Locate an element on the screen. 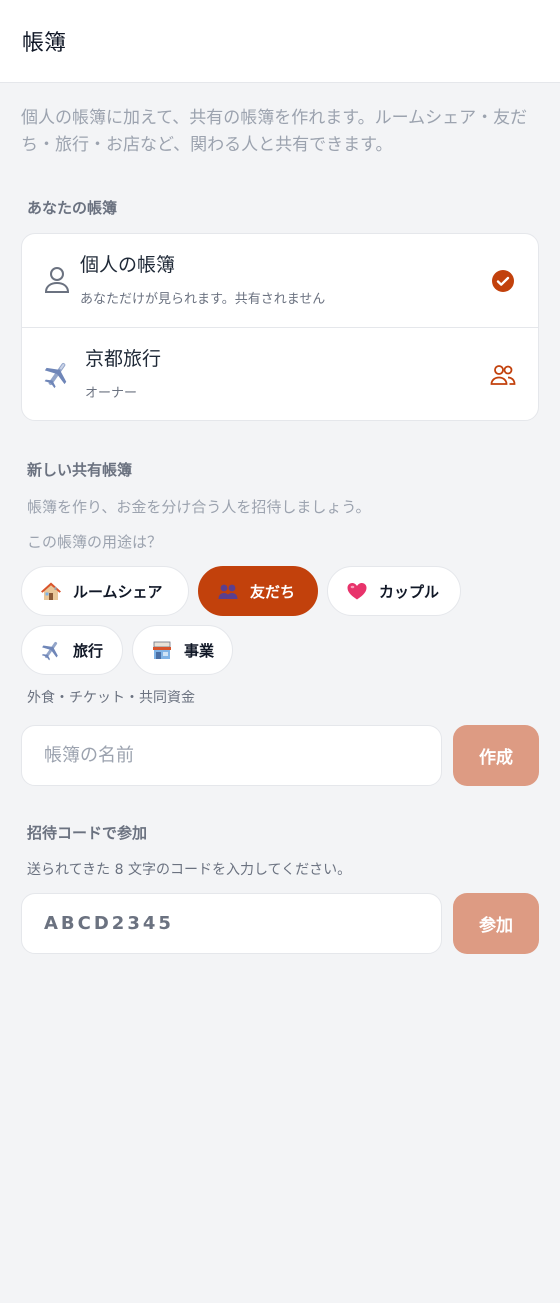 The image size is (560, 1303). purpose-chip-roomshare: ルームシェア is located at coordinates (105, 591).